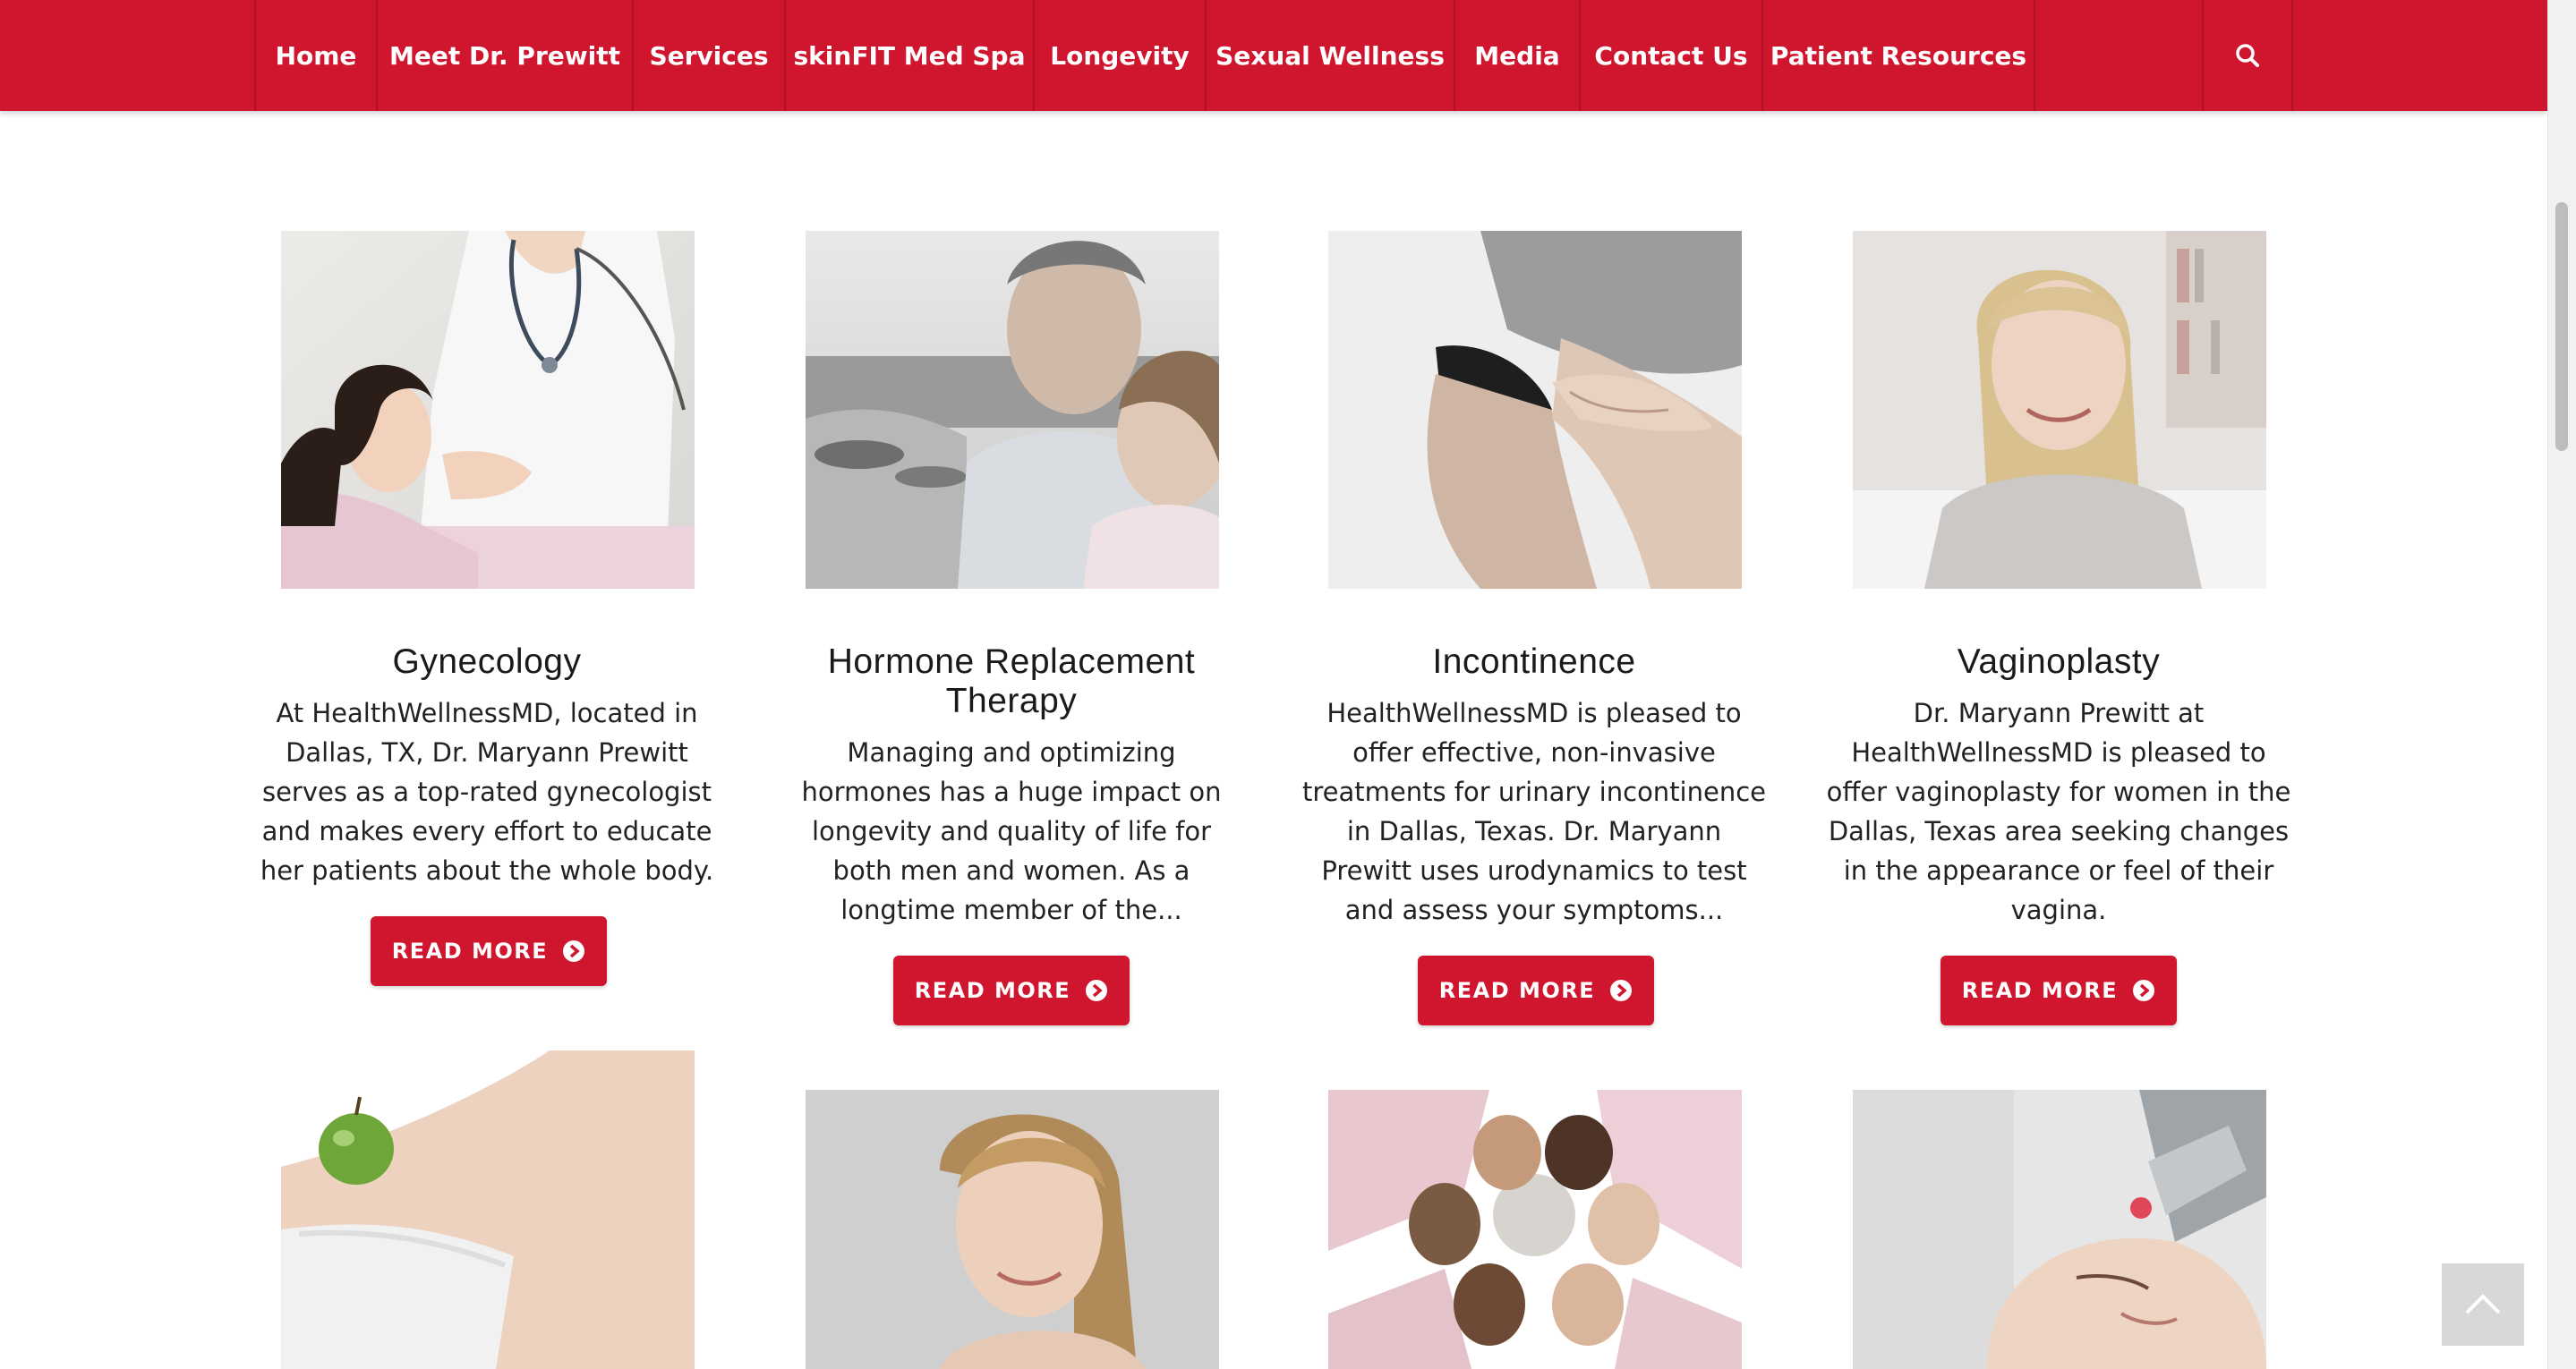 The height and width of the screenshot is (1369, 2576). What do you see at coordinates (1535, 1229) in the screenshot?
I see `group-women-photo` at bounding box center [1535, 1229].